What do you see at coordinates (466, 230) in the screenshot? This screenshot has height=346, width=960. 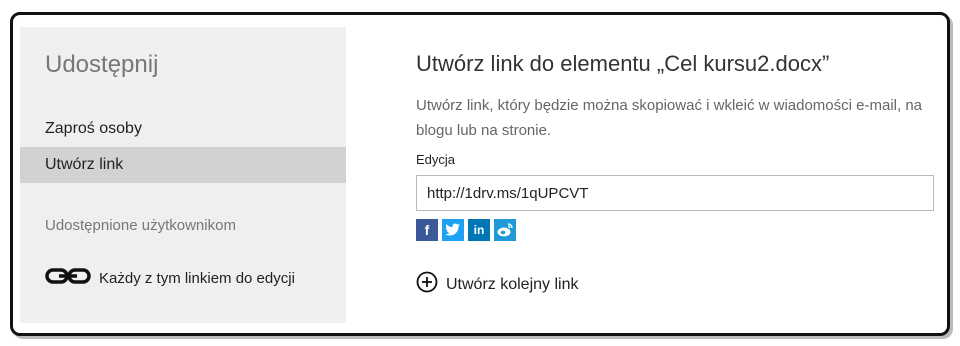 I see `social-buttons: f in` at bounding box center [466, 230].